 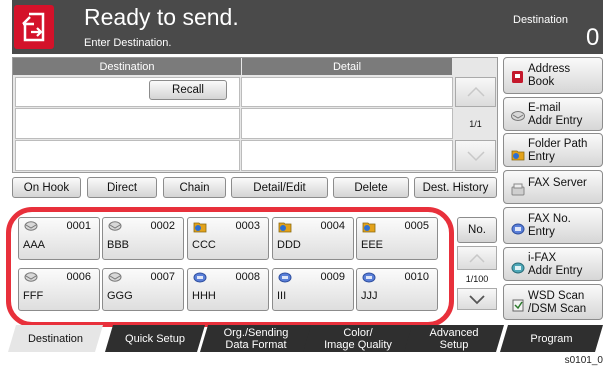 What do you see at coordinates (143, 289) in the screenshot?
I see `one-touch-key: 0007 GGG` at bounding box center [143, 289].